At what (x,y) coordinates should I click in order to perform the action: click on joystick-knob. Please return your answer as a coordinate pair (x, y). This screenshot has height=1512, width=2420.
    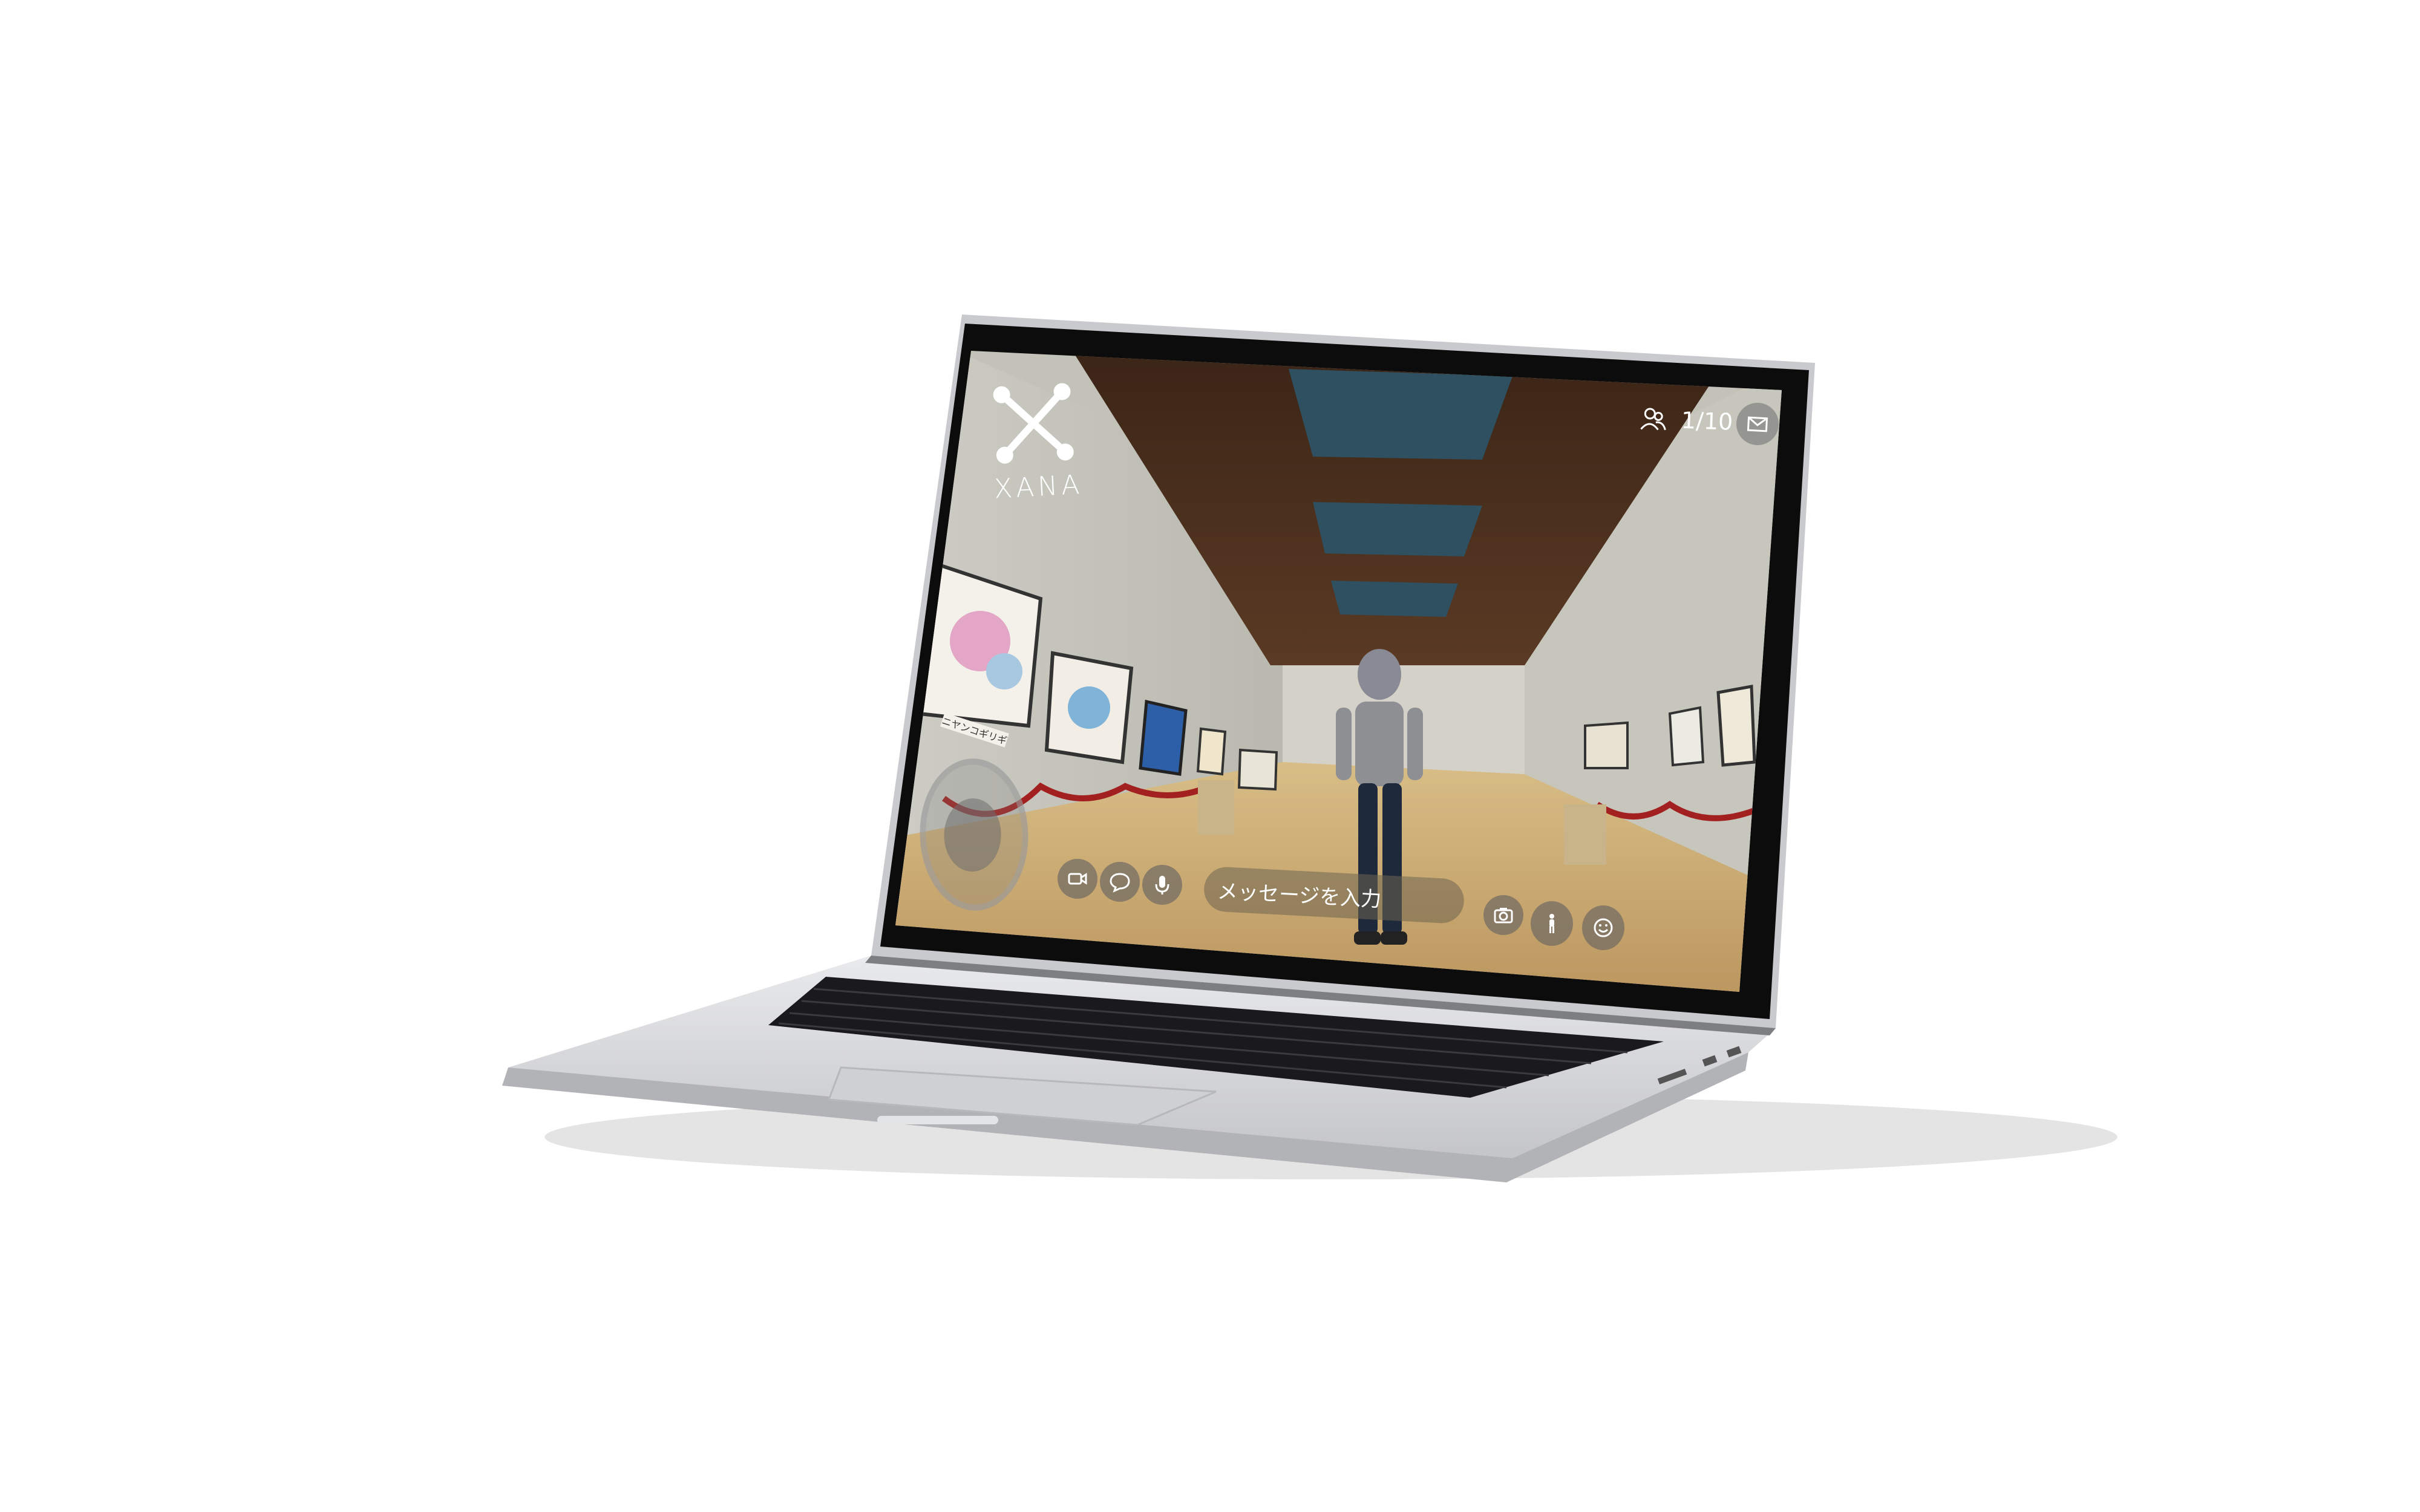
    Looking at the image, I should click on (972, 835).